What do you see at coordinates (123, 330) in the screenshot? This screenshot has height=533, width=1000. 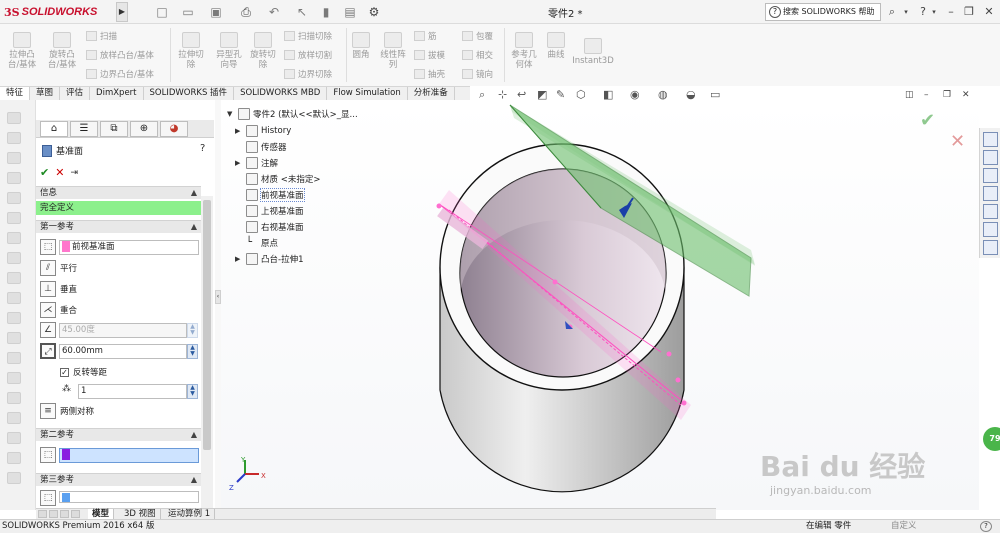 I see `angle-input: 45.00度` at bounding box center [123, 330].